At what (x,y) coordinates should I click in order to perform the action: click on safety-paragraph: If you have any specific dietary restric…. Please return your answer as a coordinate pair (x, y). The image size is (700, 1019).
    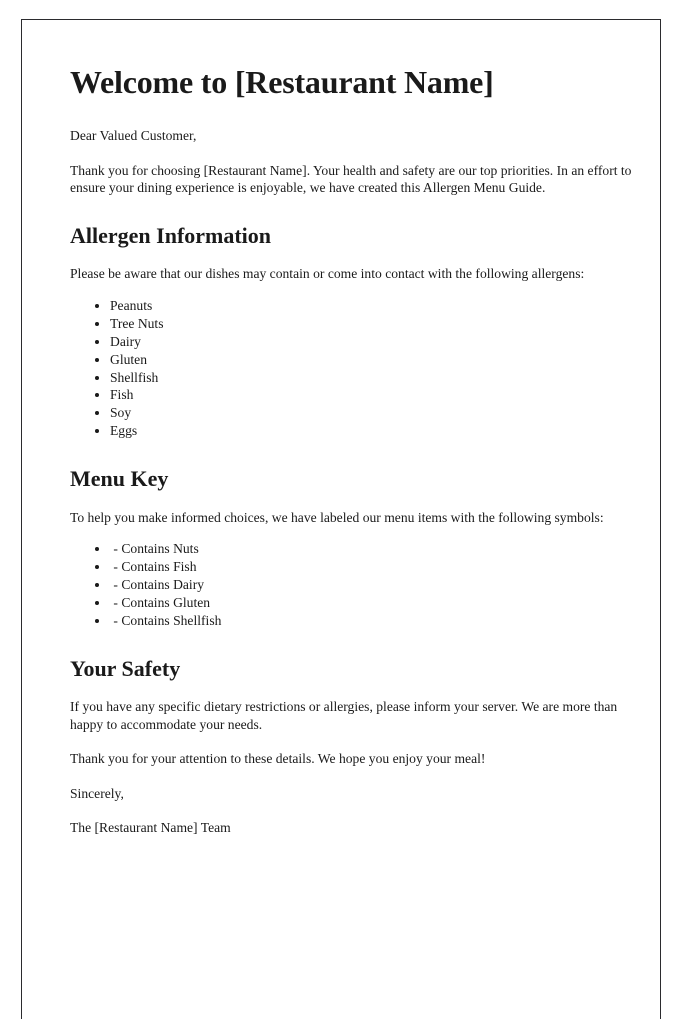
    Looking at the image, I should click on (344, 715).